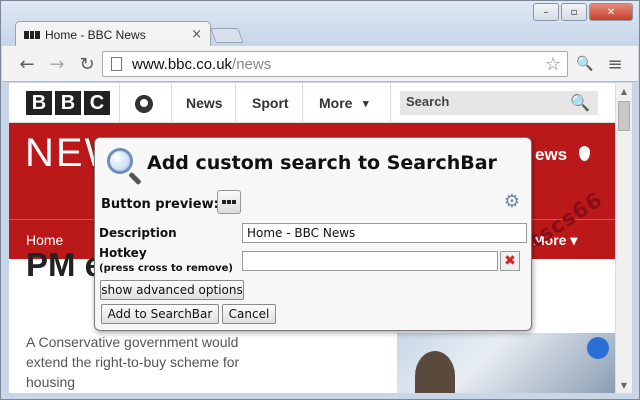  What do you see at coordinates (196, 34) in the screenshot?
I see `tab-close-icon: ×` at bounding box center [196, 34].